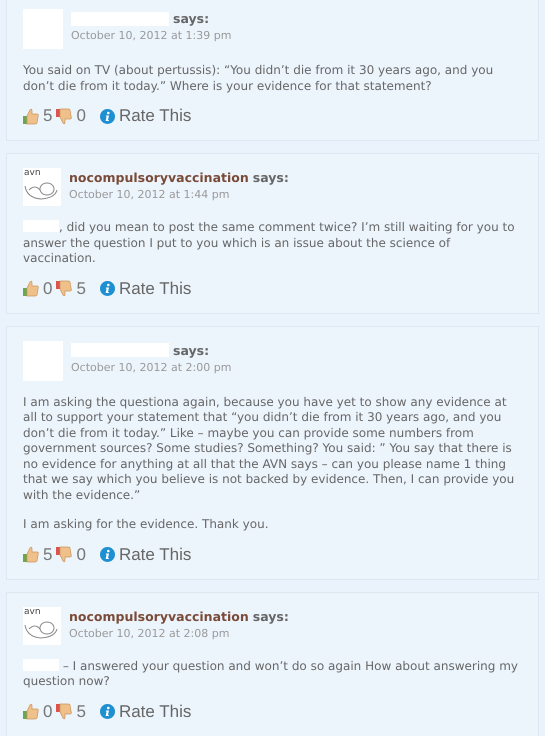  What do you see at coordinates (269, 243) in the screenshot?
I see `comment-text: , did you mean to post the same comment twice? I’m still waiting for you to answer the question I put to you which is an issue about the science of vaccination.` at bounding box center [269, 243].